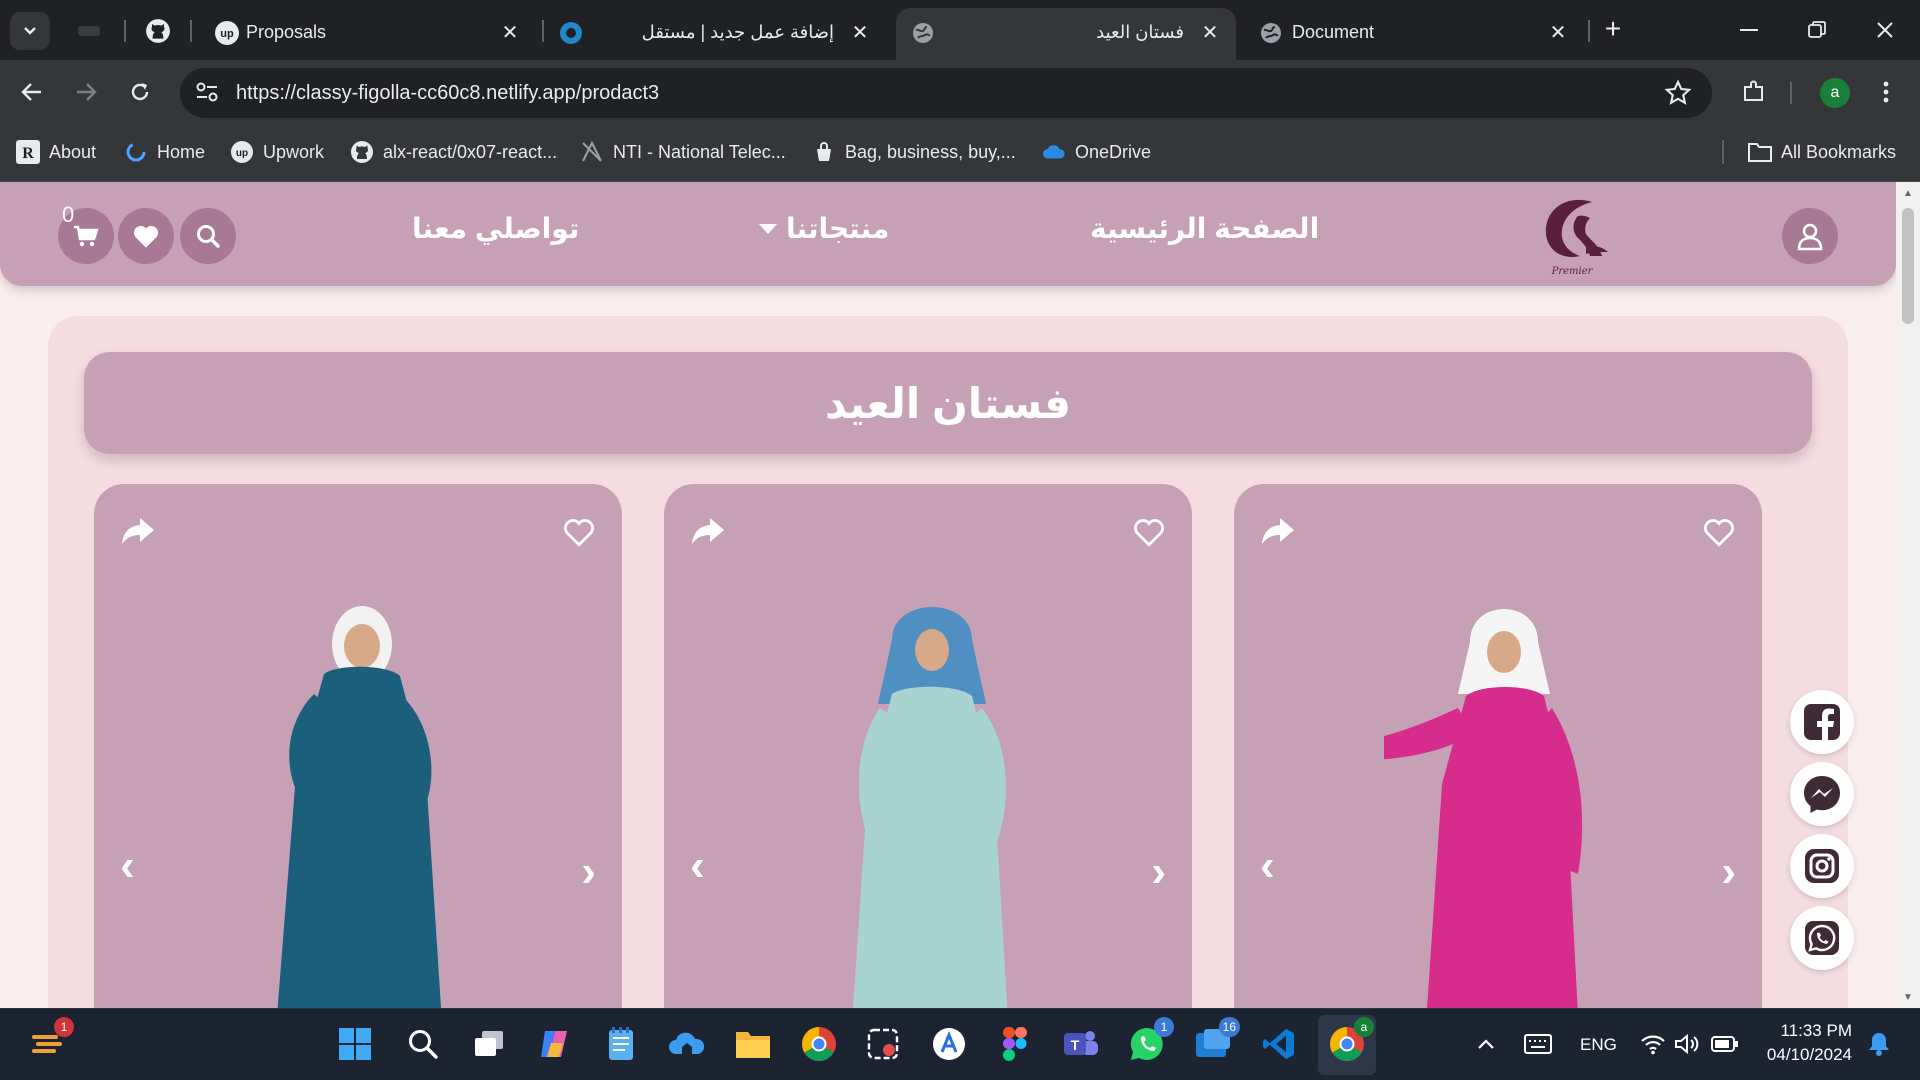  What do you see at coordinates (1271, 33) in the screenshot?
I see `globe-icon` at bounding box center [1271, 33].